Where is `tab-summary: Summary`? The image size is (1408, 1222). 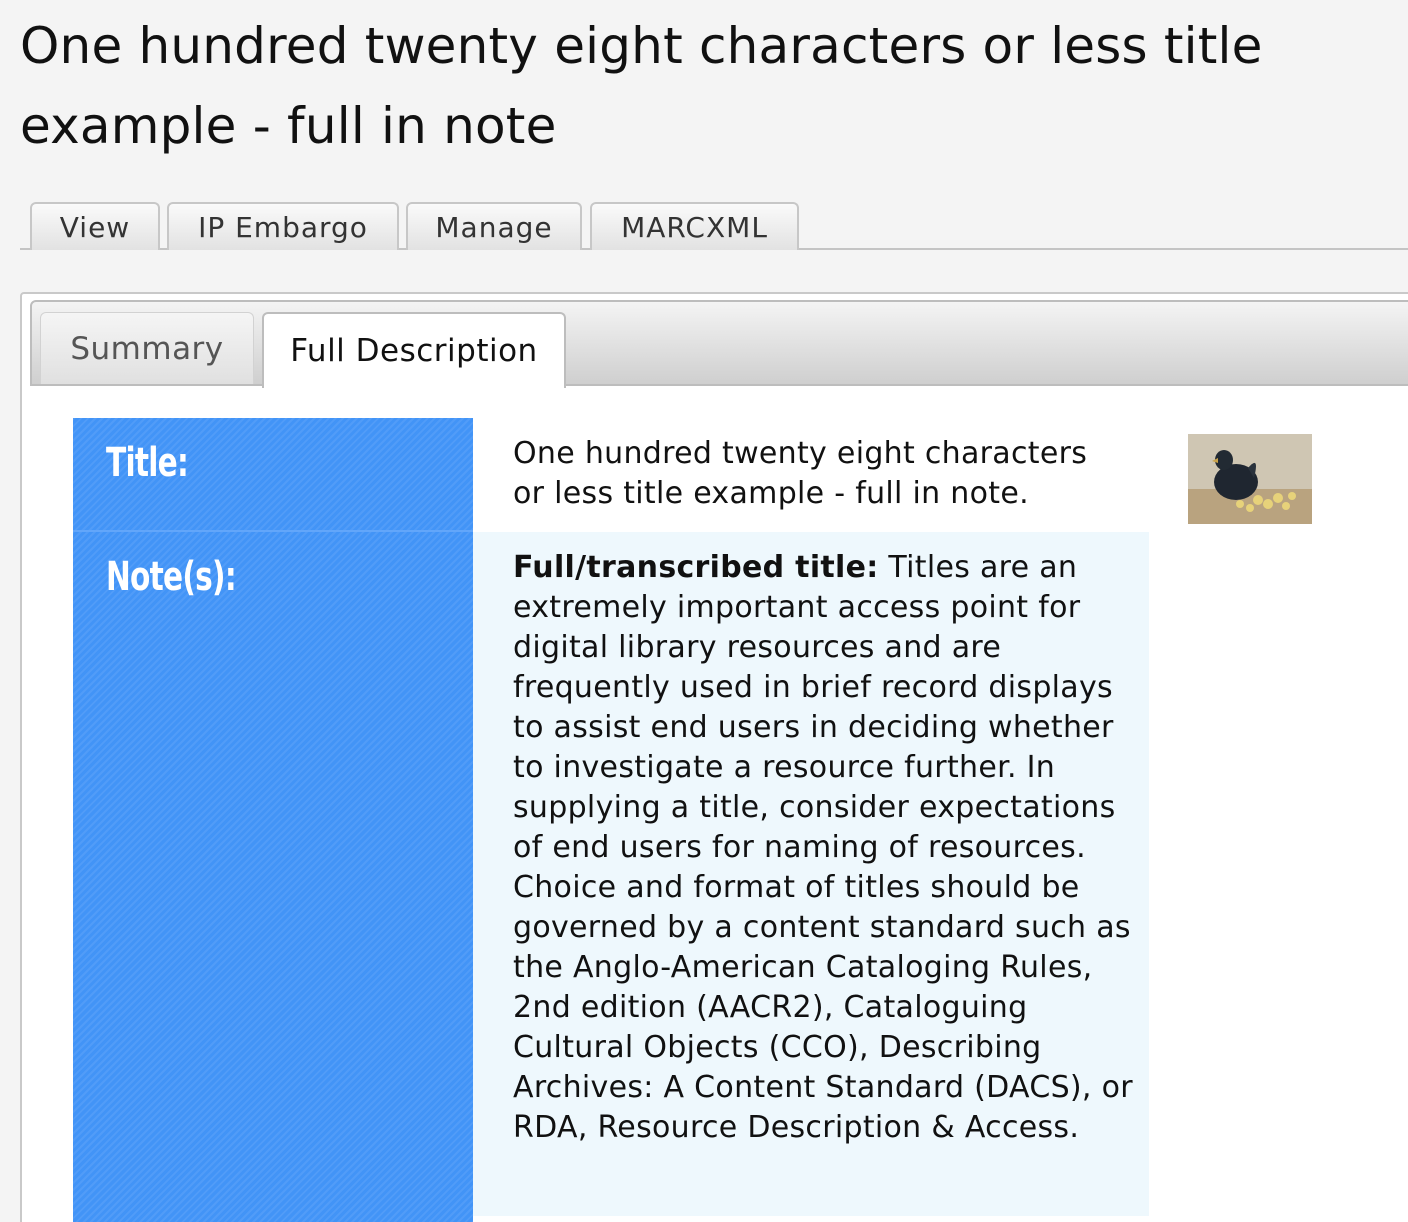
tab-summary: Summary is located at coordinates (147, 348).